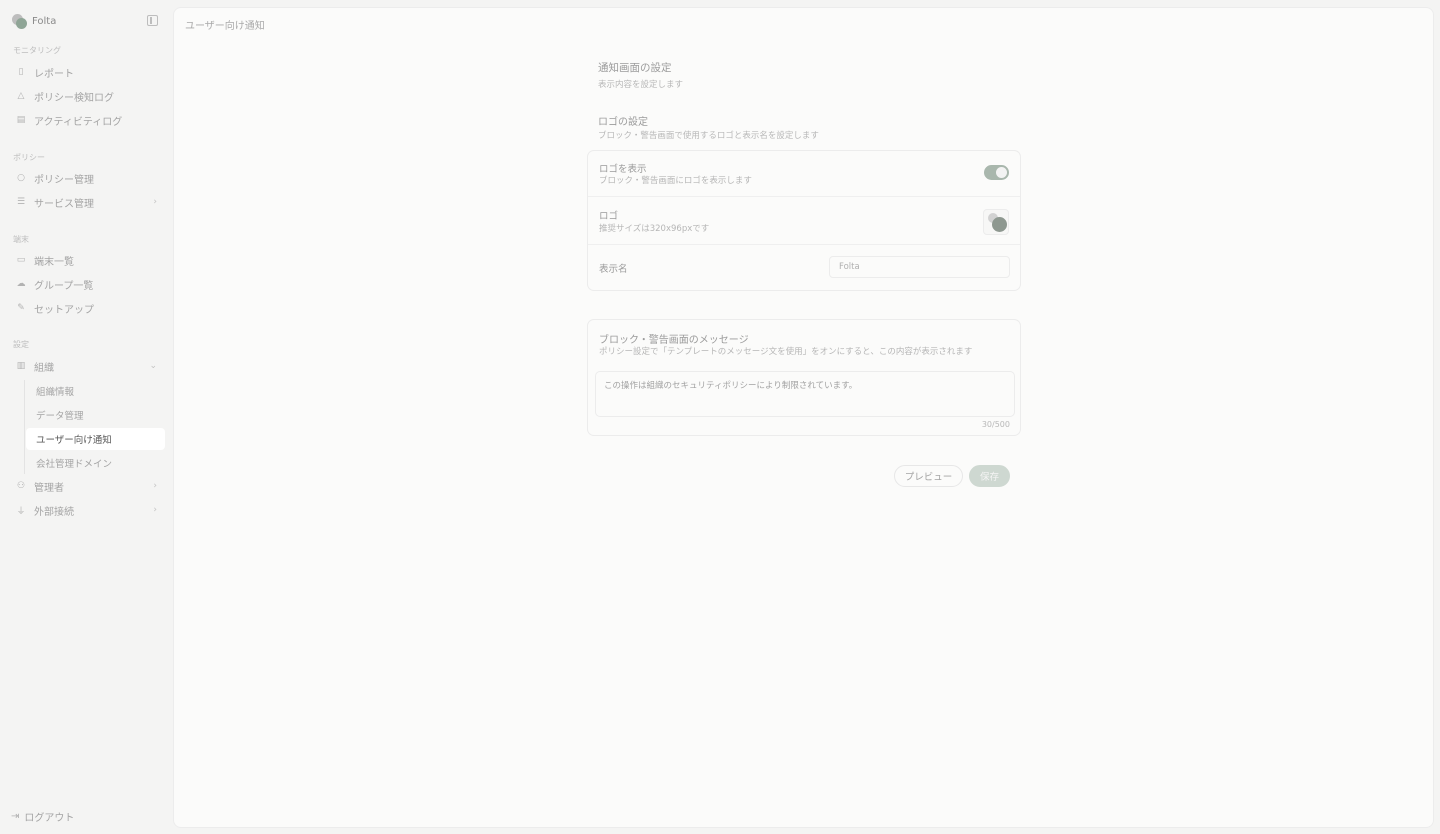 This screenshot has height=834, width=1440. What do you see at coordinates (21, 366) in the screenshot?
I see `building-icon: ▥` at bounding box center [21, 366].